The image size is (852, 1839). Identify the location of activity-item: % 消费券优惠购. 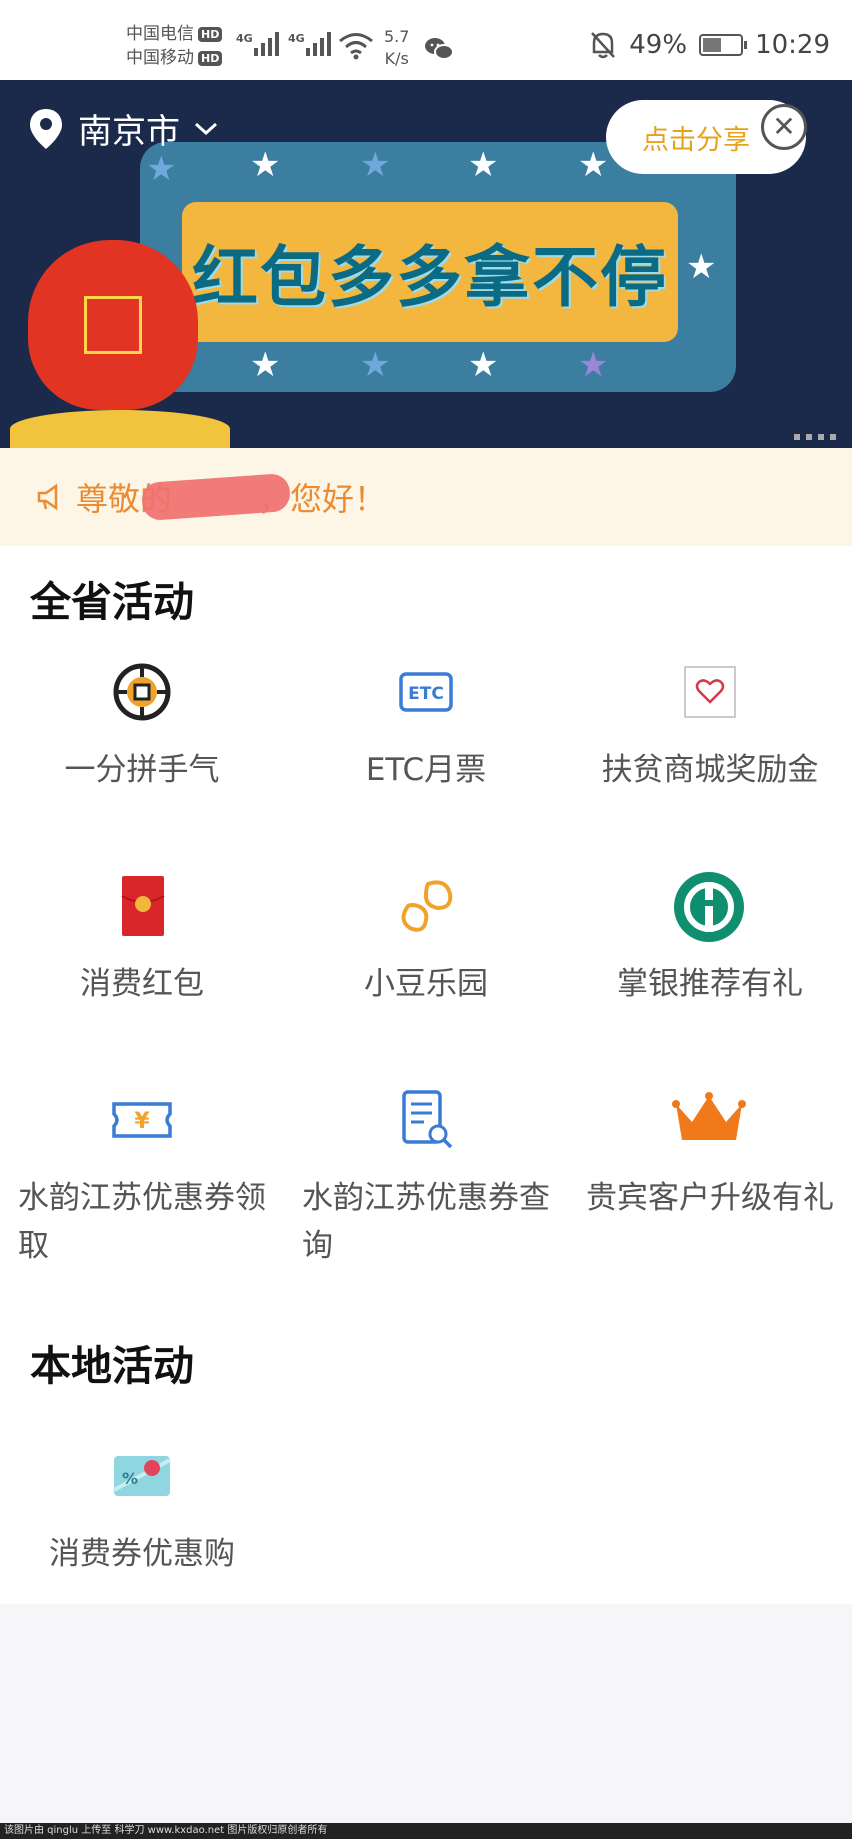
(142, 1551).